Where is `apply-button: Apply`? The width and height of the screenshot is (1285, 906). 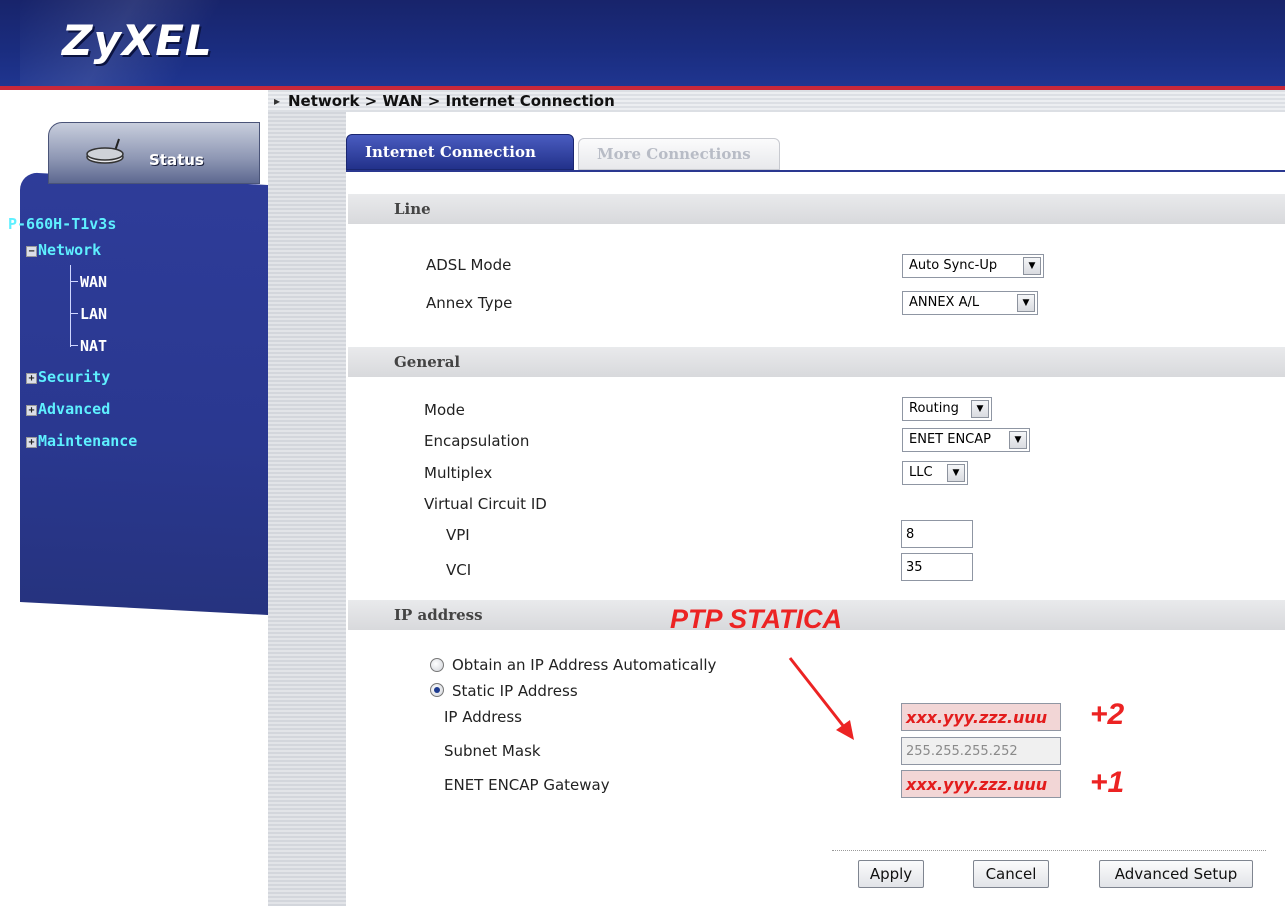 apply-button: Apply is located at coordinates (891, 874).